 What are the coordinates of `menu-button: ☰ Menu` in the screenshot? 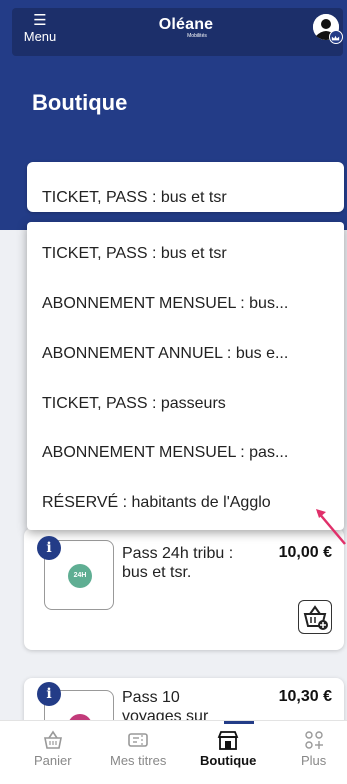 It's located at (40, 31).